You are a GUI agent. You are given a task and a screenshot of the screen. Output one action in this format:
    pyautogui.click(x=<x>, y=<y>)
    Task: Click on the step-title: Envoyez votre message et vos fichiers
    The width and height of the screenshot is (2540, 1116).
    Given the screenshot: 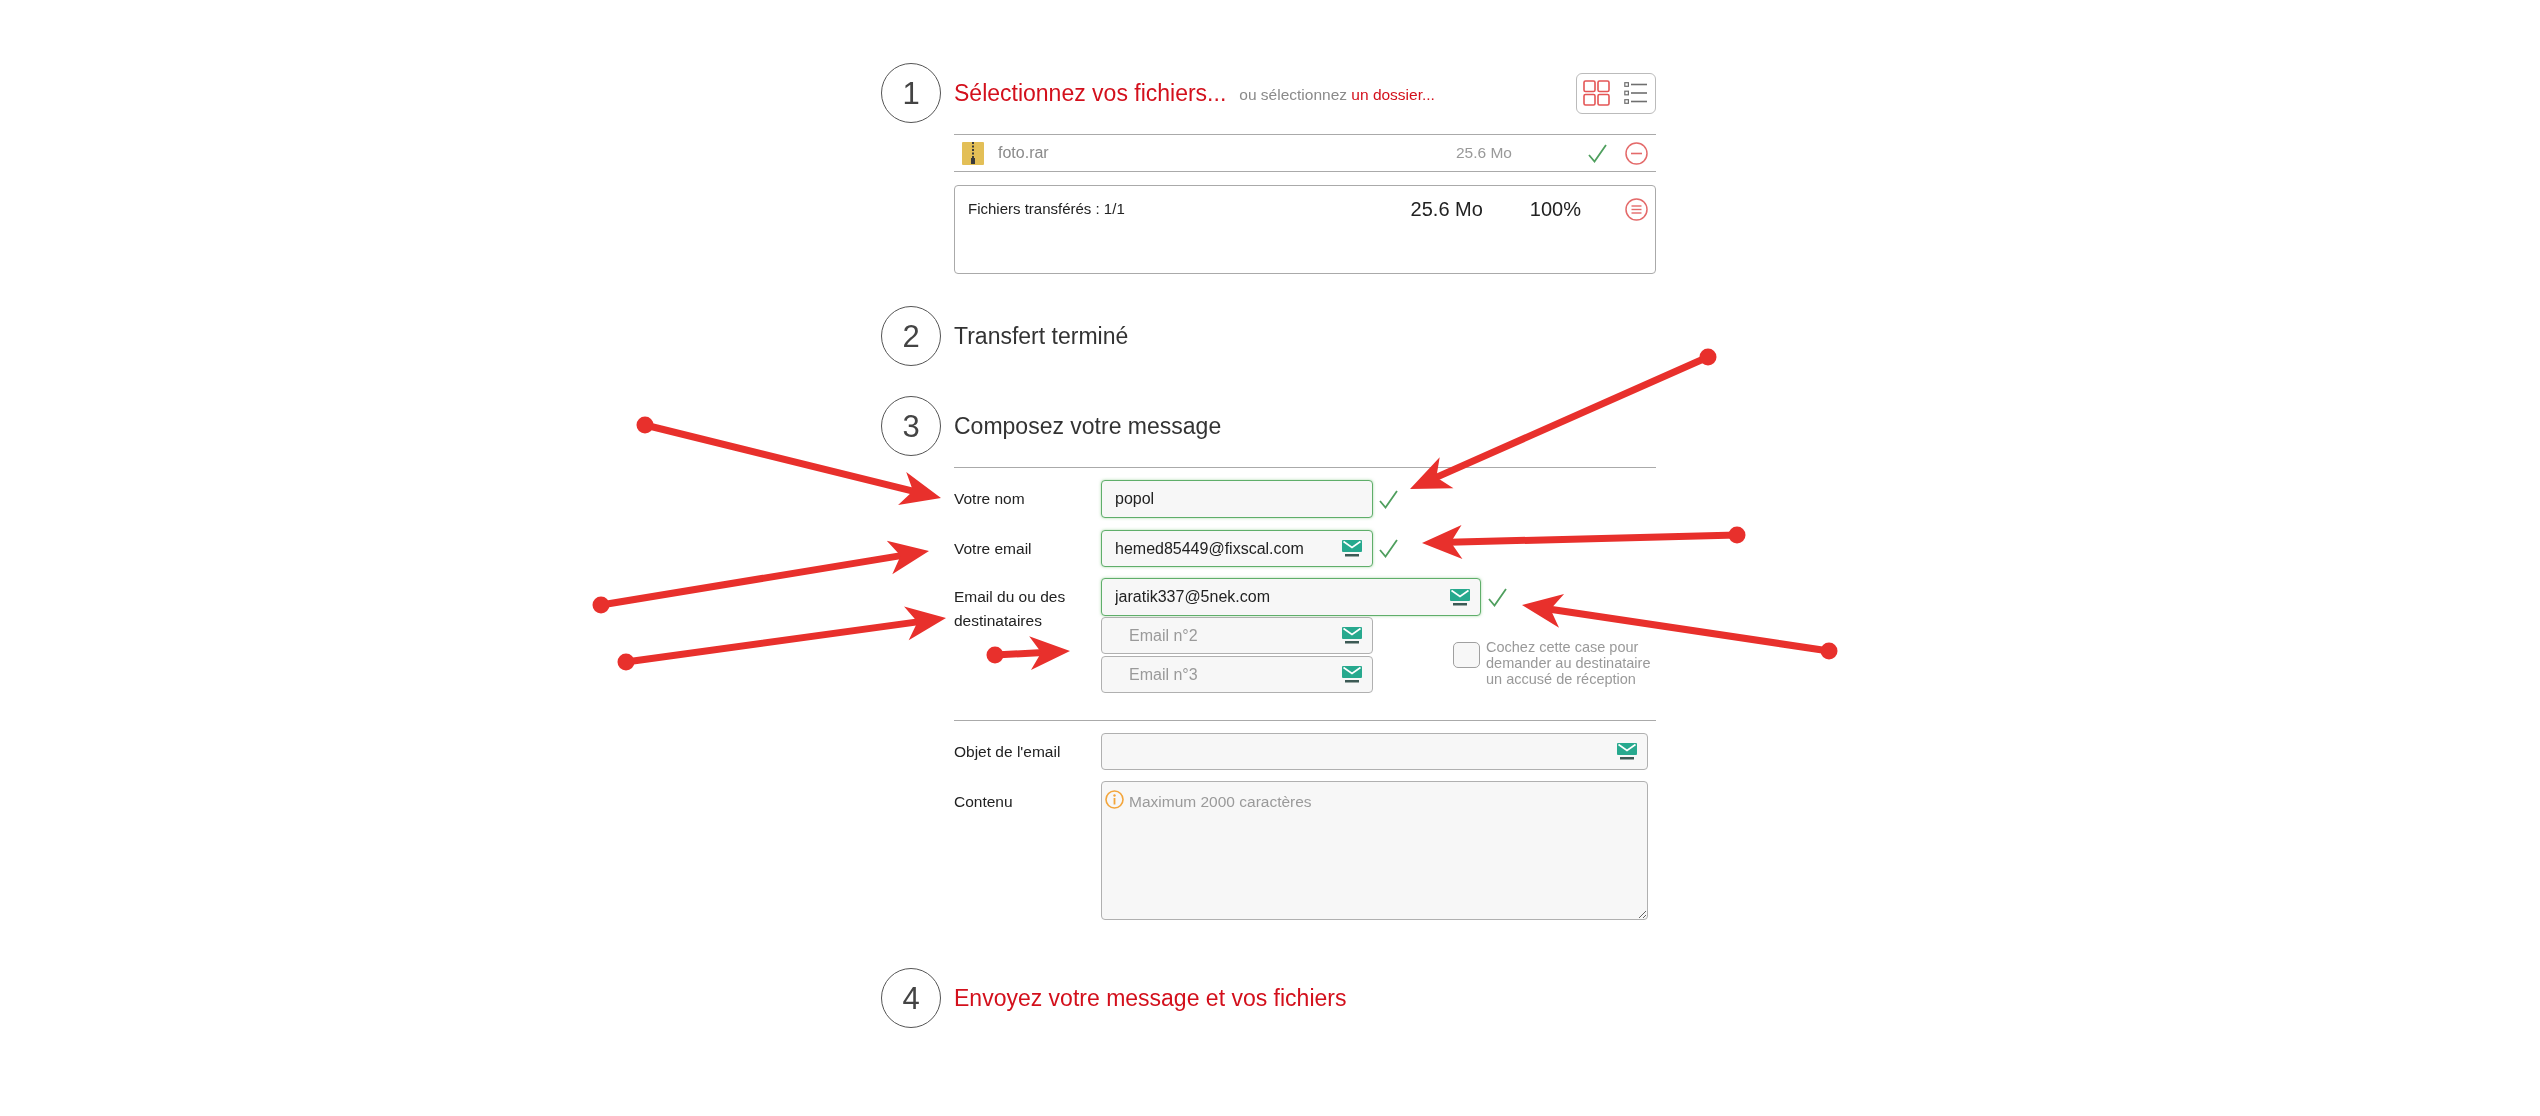 What is the action you would take?
    pyautogui.click(x=1150, y=998)
    